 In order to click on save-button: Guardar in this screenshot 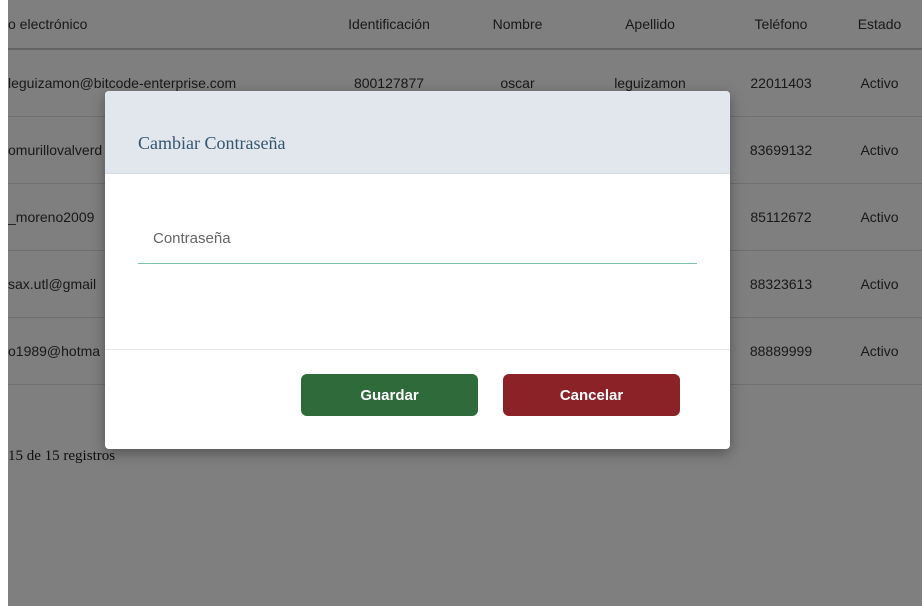, I will do `click(389, 395)`.